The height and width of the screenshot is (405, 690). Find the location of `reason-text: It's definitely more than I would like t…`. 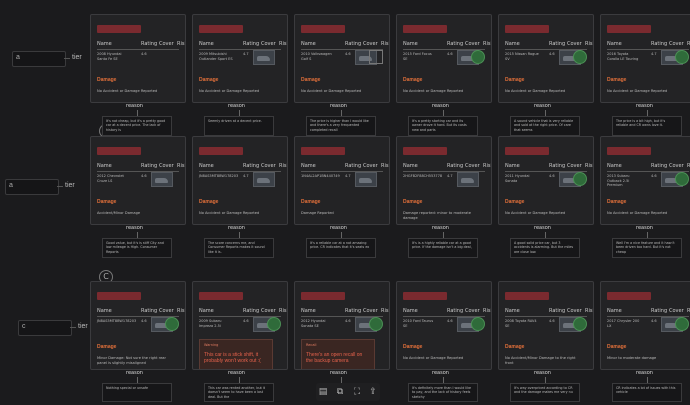

reason-text: It's definitely more than I would like t… is located at coordinates (443, 392).